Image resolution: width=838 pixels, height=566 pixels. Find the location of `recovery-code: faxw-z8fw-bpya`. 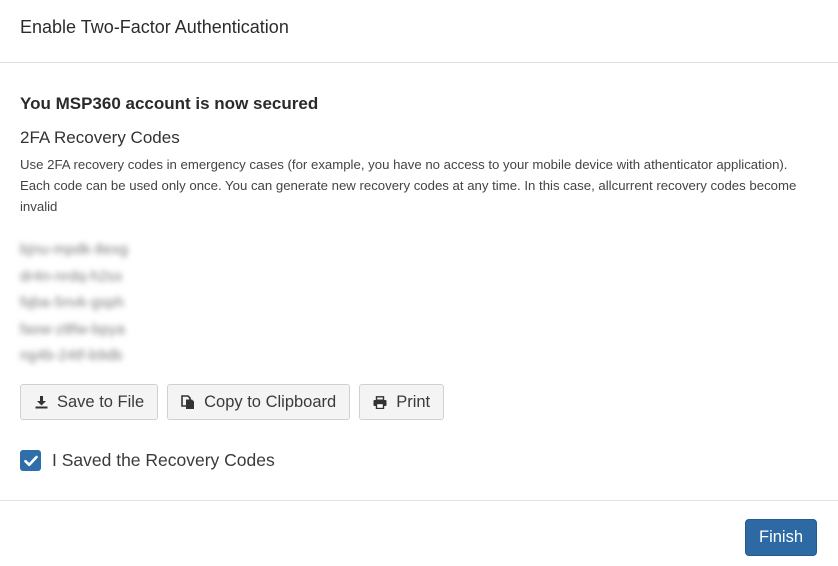

recovery-code: faxw-z8fw-bpya is located at coordinates (72, 329).